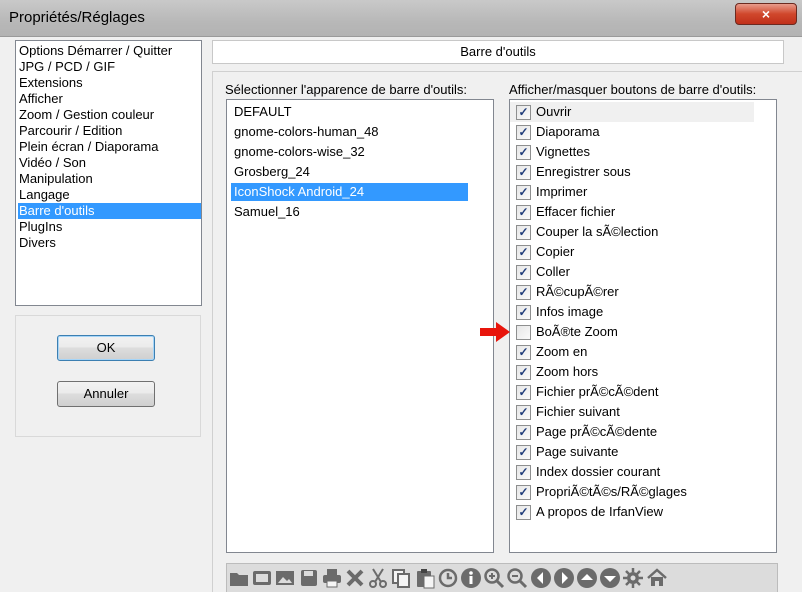  What do you see at coordinates (610, 578) in the screenshot?
I see `next-page-icon` at bounding box center [610, 578].